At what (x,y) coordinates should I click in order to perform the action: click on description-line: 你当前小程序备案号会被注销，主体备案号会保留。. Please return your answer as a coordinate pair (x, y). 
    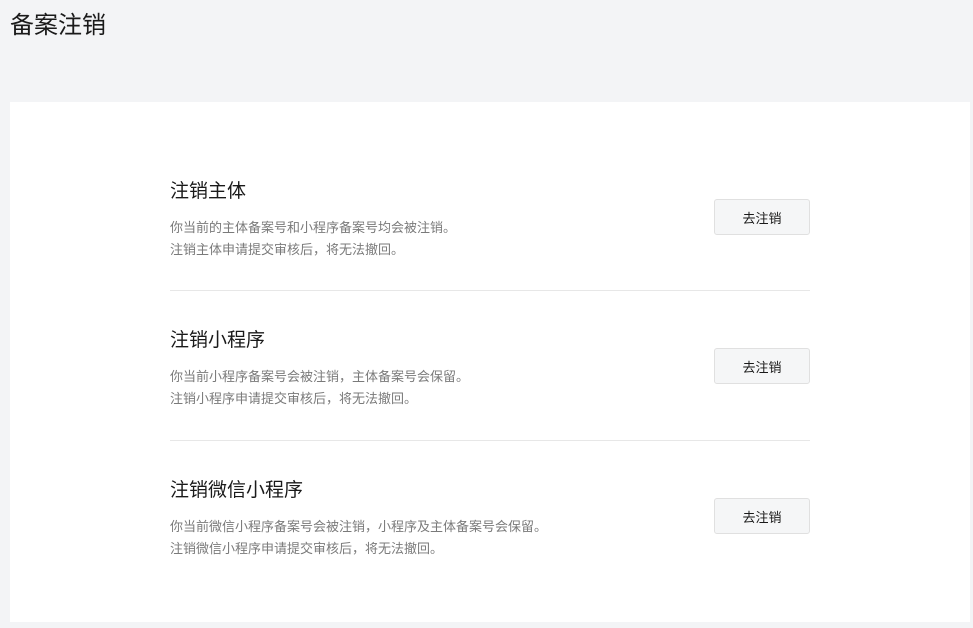
    Looking at the image, I should click on (320, 377).